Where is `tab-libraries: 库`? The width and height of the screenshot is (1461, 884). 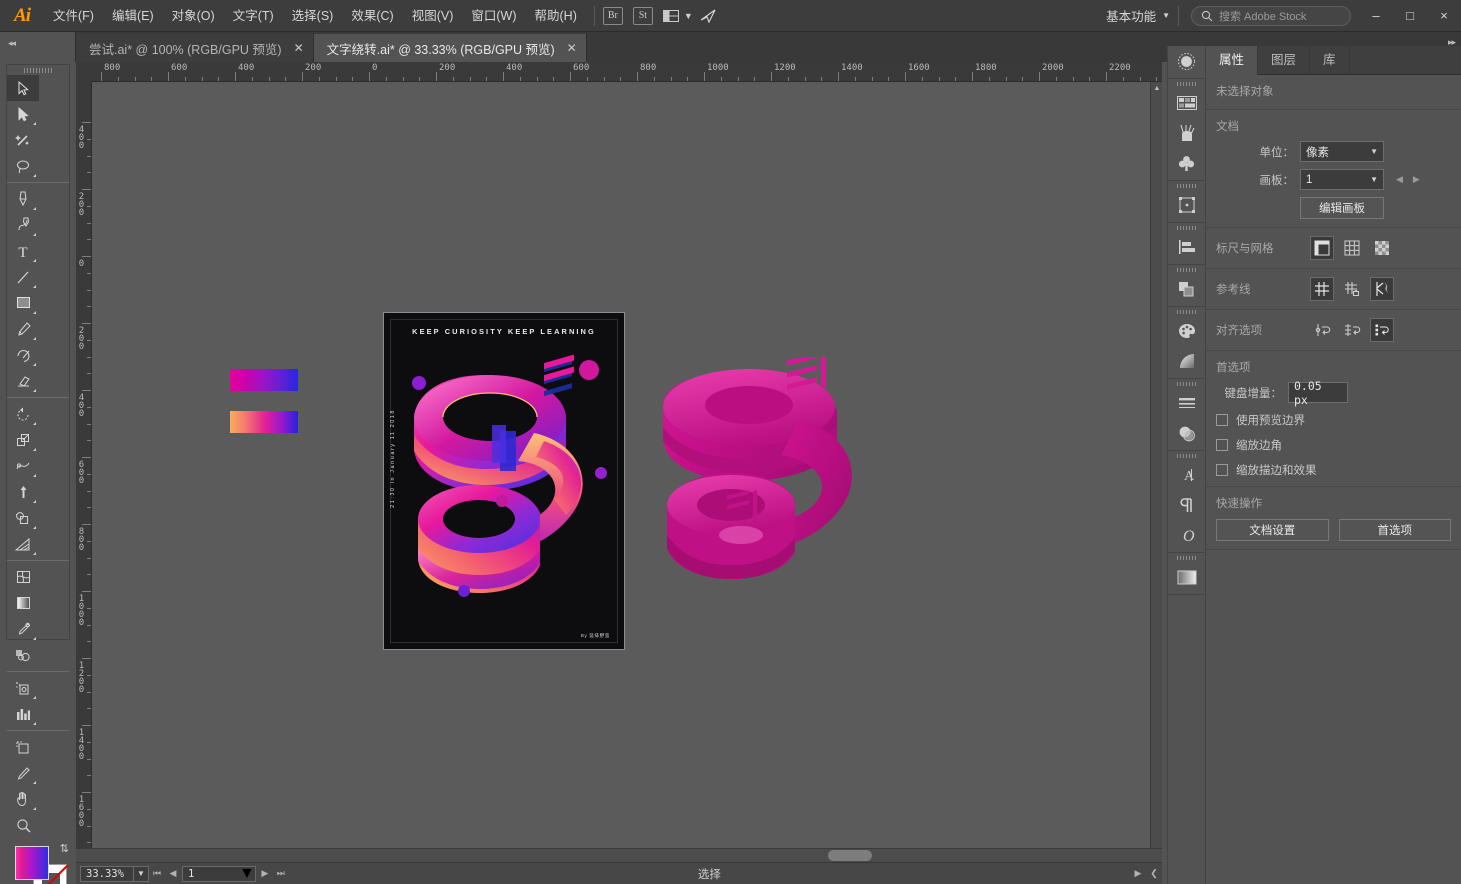 tab-libraries: 库 is located at coordinates (1330, 60).